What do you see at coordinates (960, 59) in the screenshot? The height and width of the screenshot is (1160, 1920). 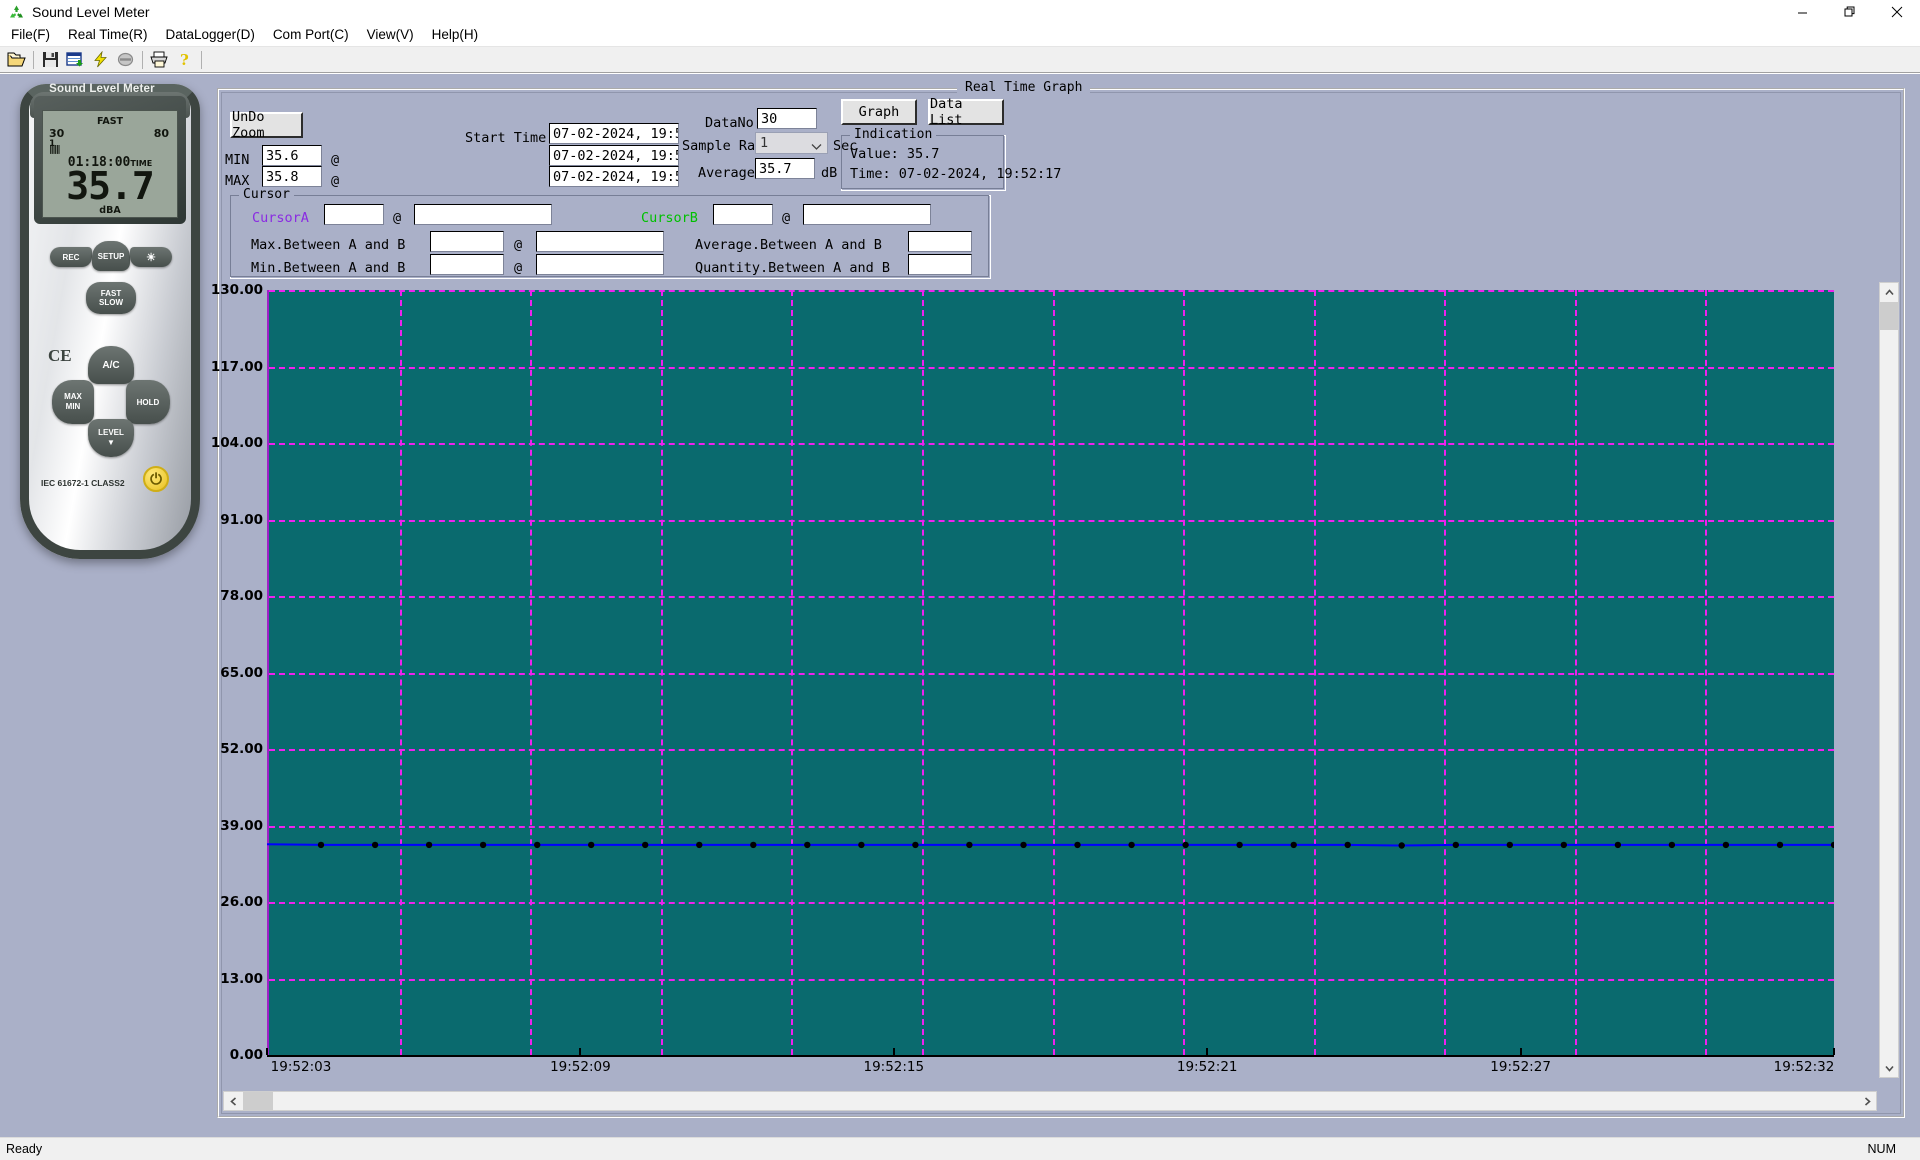 I see `toolbar: ?` at bounding box center [960, 59].